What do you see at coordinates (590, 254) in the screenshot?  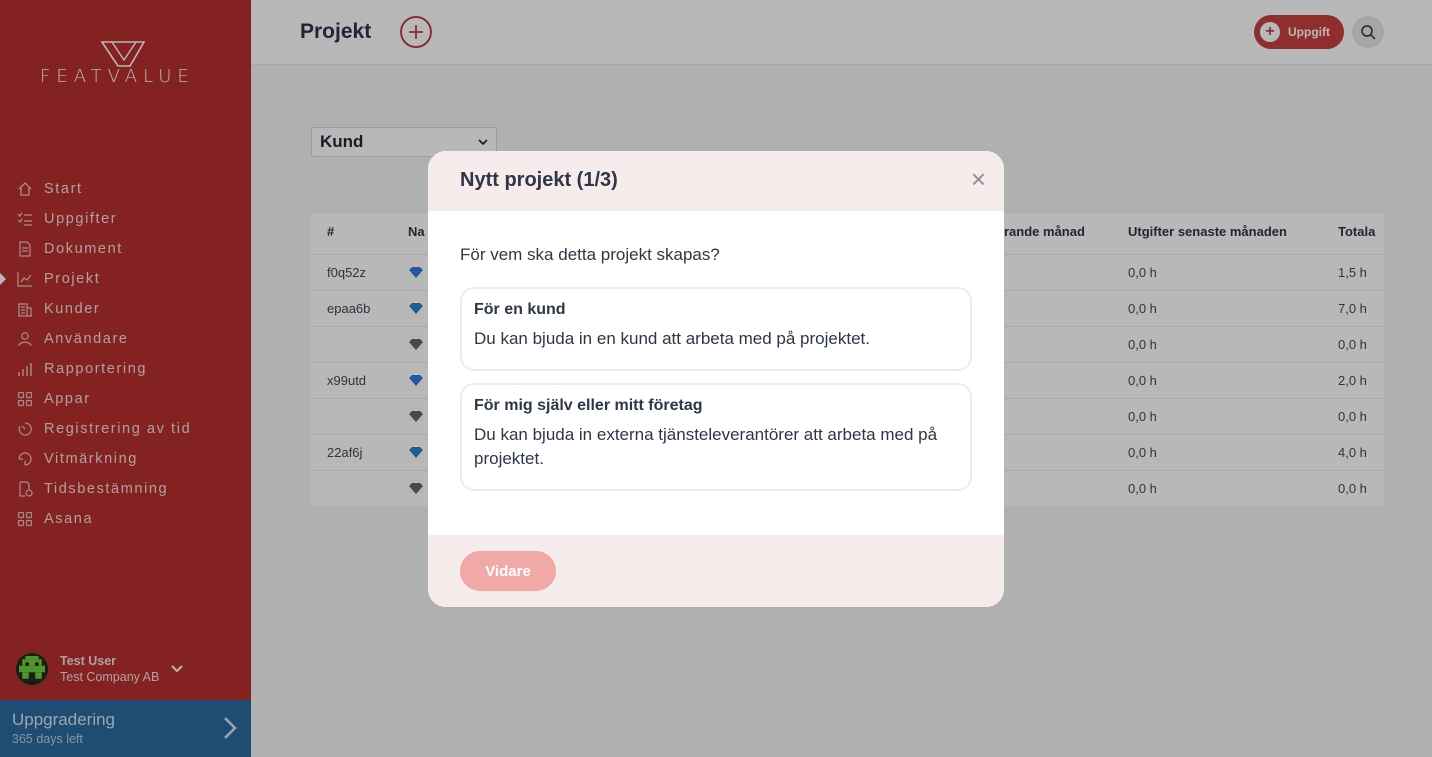 I see `modal-question: För vem ska detta projekt skapas?` at bounding box center [590, 254].